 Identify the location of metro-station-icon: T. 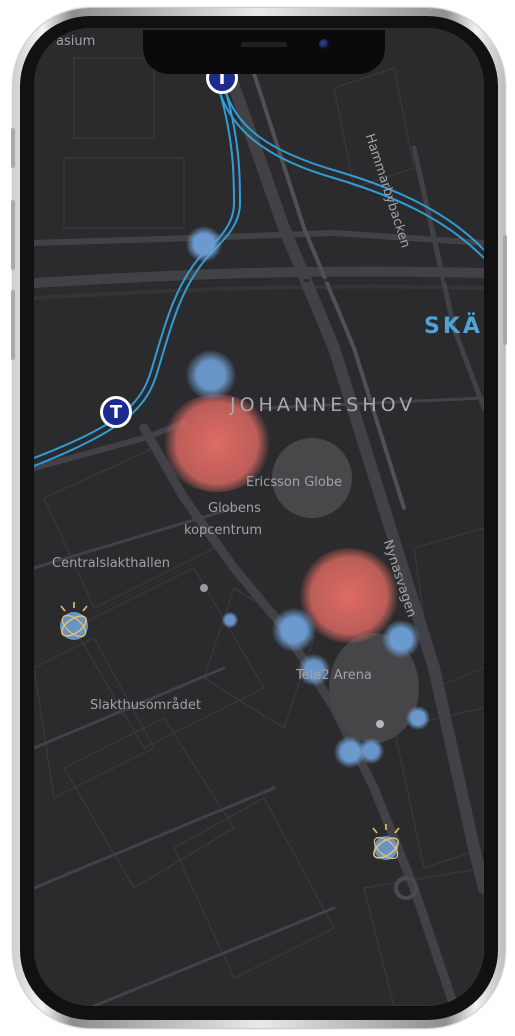
(116, 412).